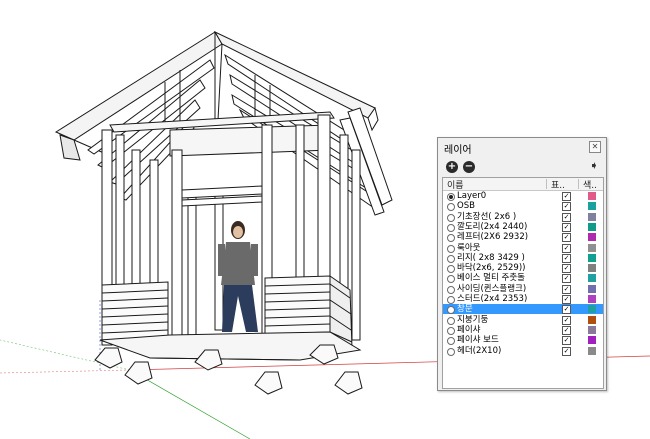  I want to click on green-axis, so click(190, 404).